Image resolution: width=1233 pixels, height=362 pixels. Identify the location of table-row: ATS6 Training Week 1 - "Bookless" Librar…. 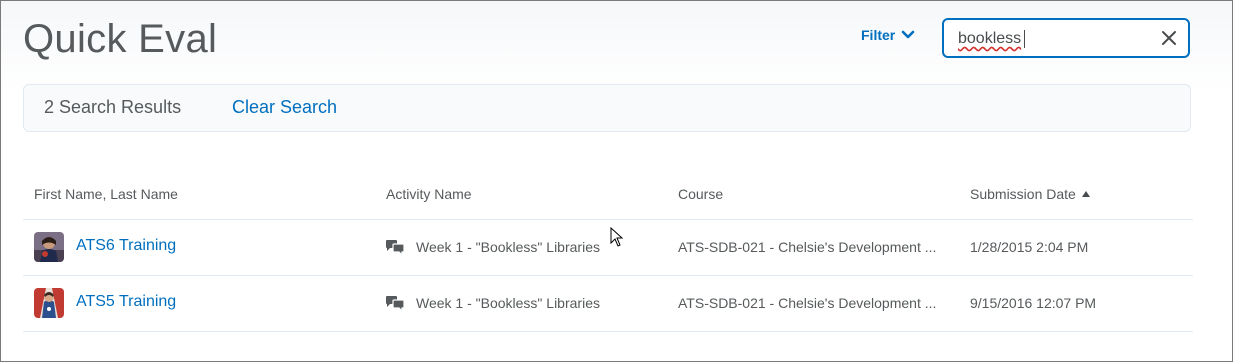
(608, 248).